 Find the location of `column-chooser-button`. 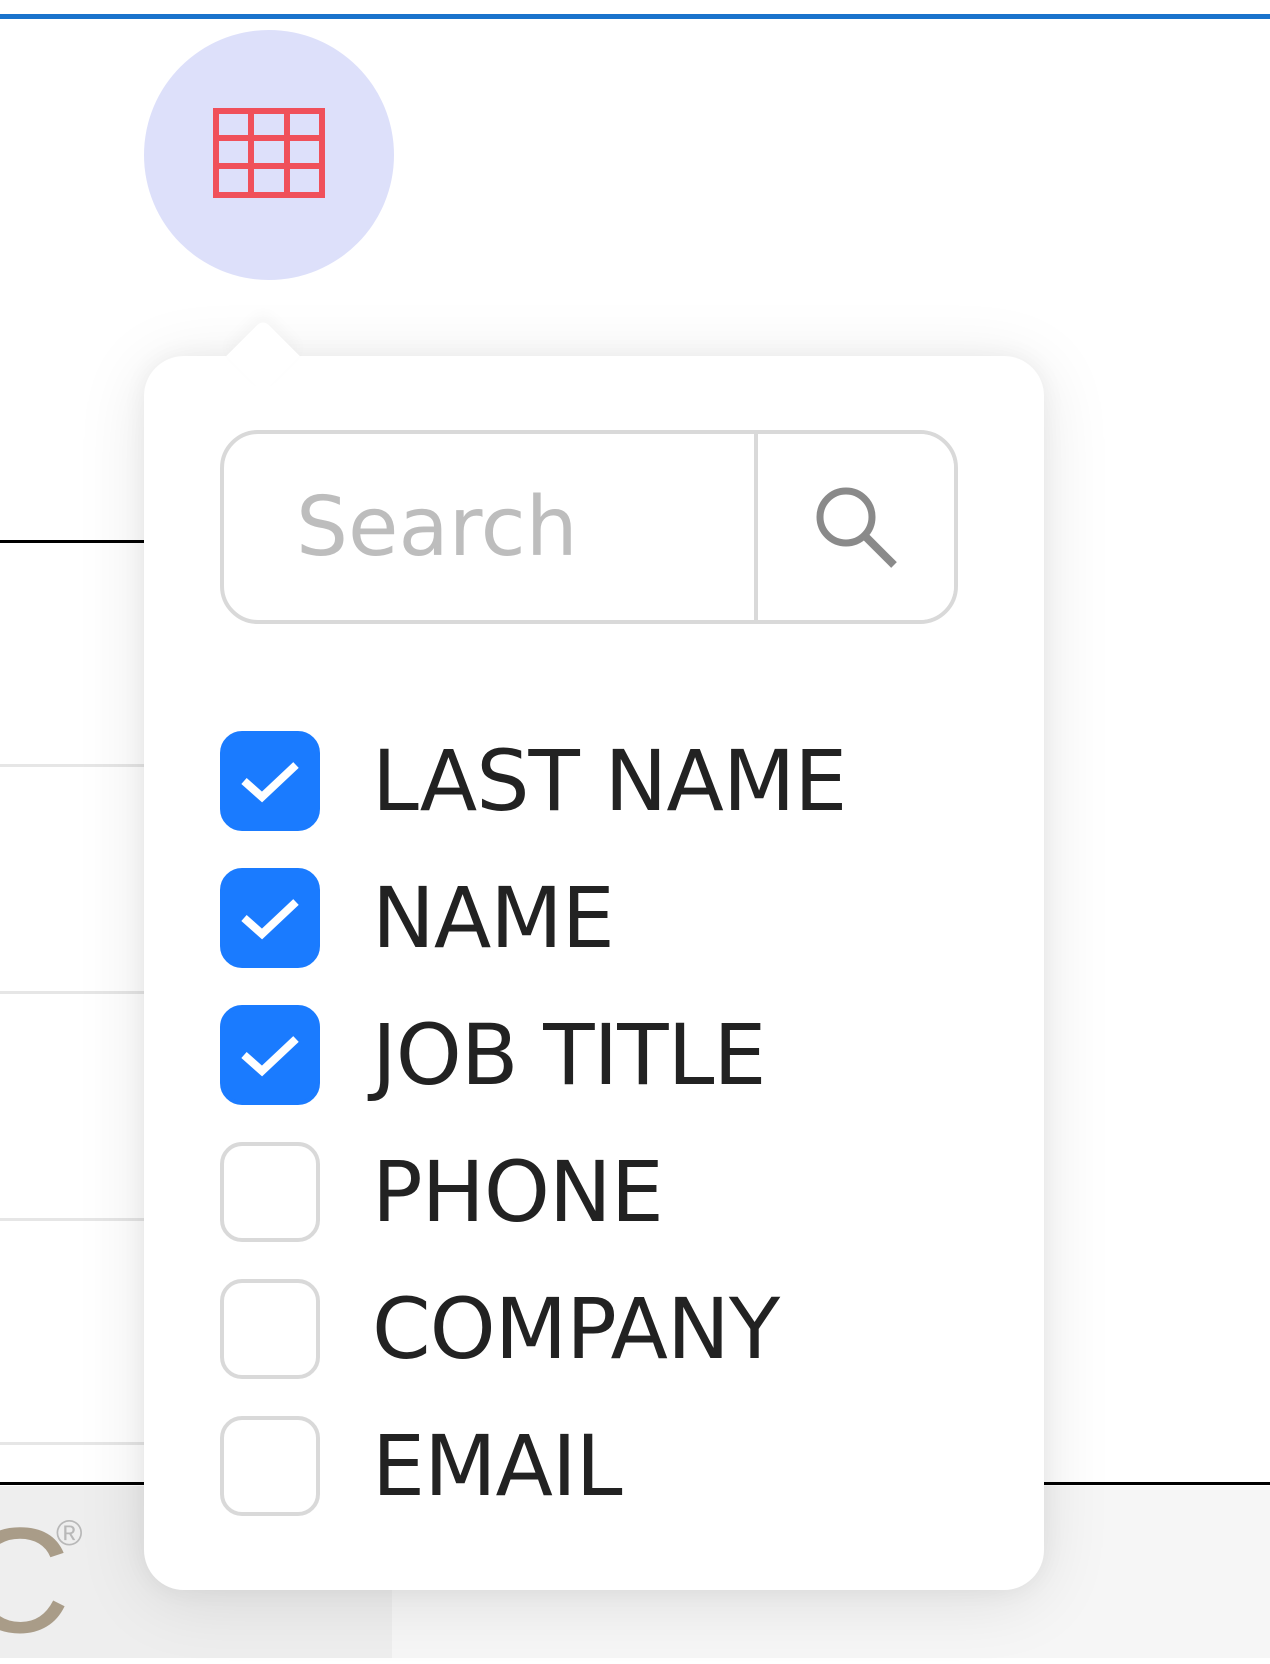

column-chooser-button is located at coordinates (269, 155).